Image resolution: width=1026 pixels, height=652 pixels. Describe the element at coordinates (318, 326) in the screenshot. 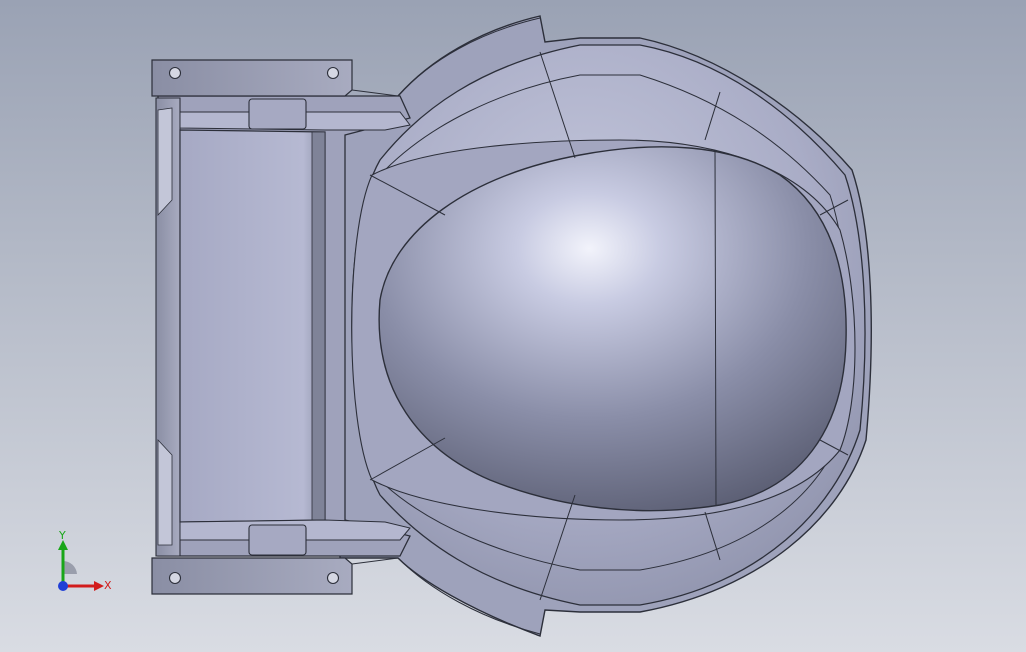

I see `center-panel-edge` at that location.